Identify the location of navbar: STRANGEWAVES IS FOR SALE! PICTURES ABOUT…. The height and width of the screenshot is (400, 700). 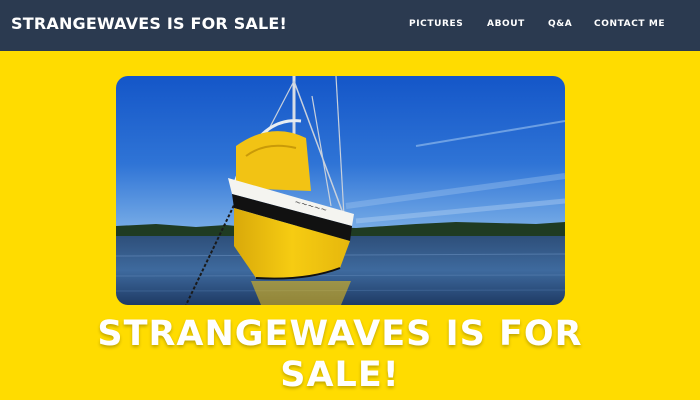
(350, 25).